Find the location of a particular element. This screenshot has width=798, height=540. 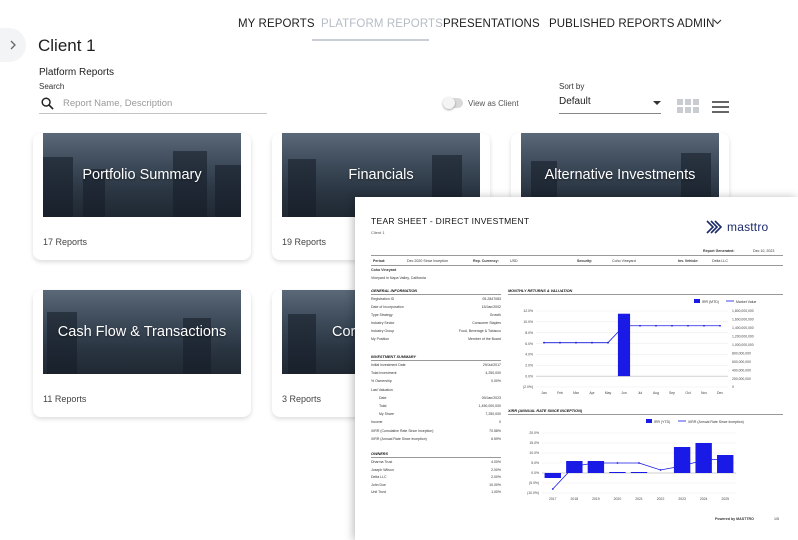

x-tick-label: 2021 is located at coordinates (639, 499).